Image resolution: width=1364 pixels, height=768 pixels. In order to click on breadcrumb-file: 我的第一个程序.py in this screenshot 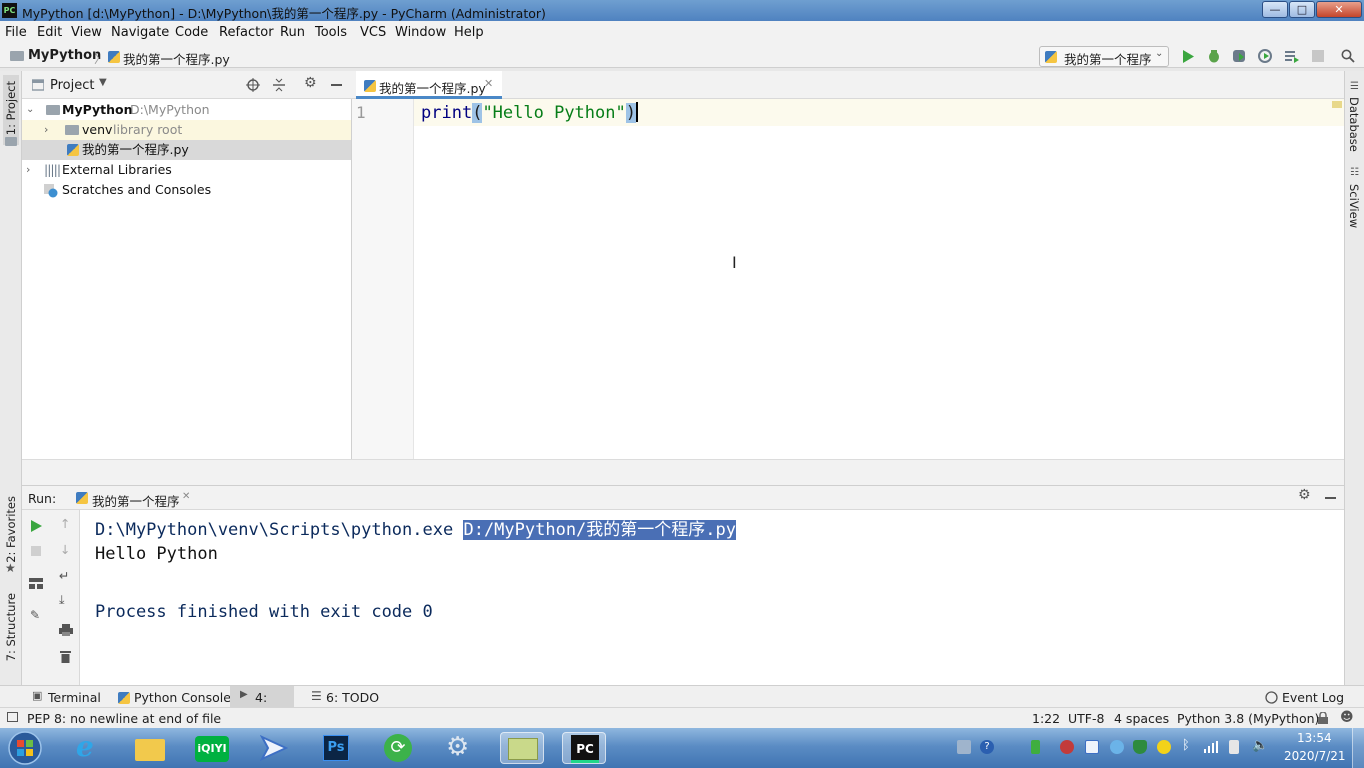, I will do `click(176, 58)`.